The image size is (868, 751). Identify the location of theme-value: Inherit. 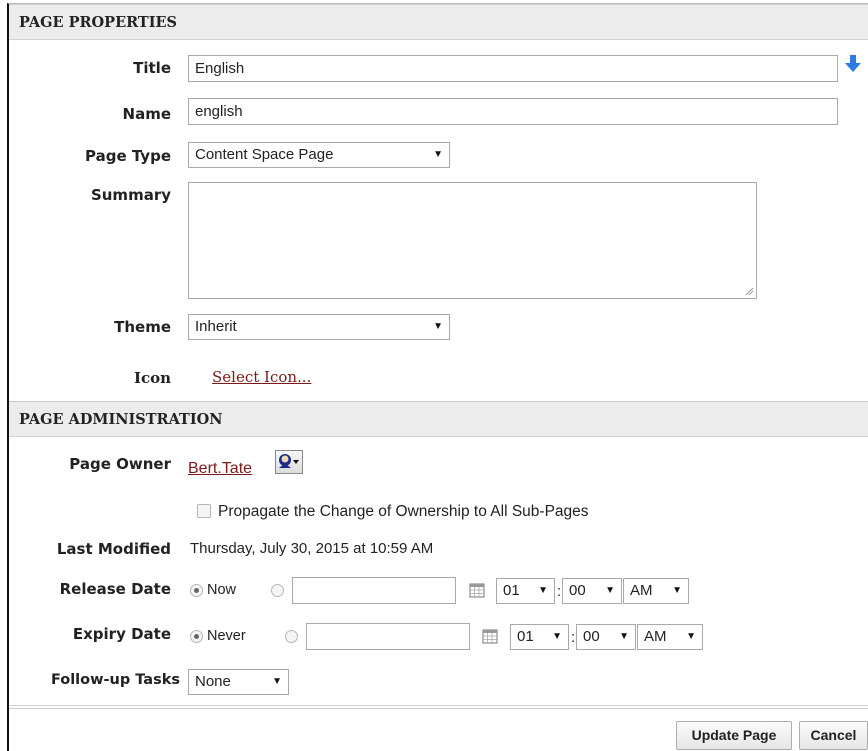
(216, 326).